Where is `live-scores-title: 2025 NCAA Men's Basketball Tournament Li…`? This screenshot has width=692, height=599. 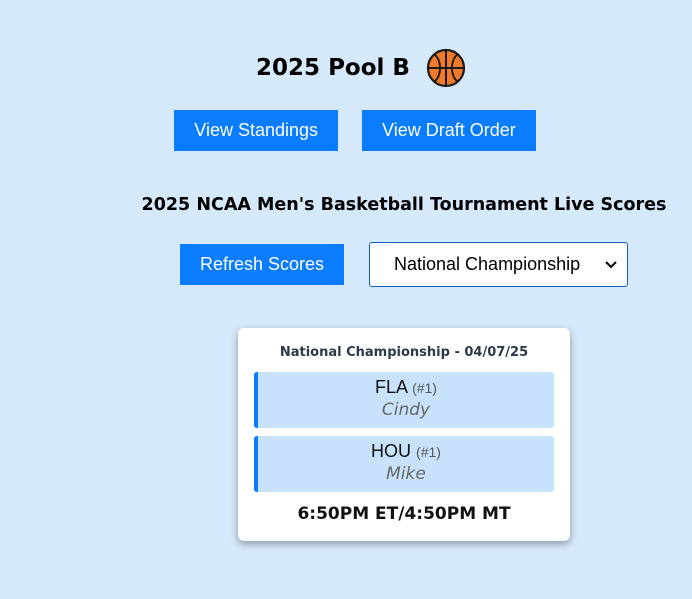 live-scores-title: 2025 NCAA Men's Basketball Tournament Li… is located at coordinates (404, 205).